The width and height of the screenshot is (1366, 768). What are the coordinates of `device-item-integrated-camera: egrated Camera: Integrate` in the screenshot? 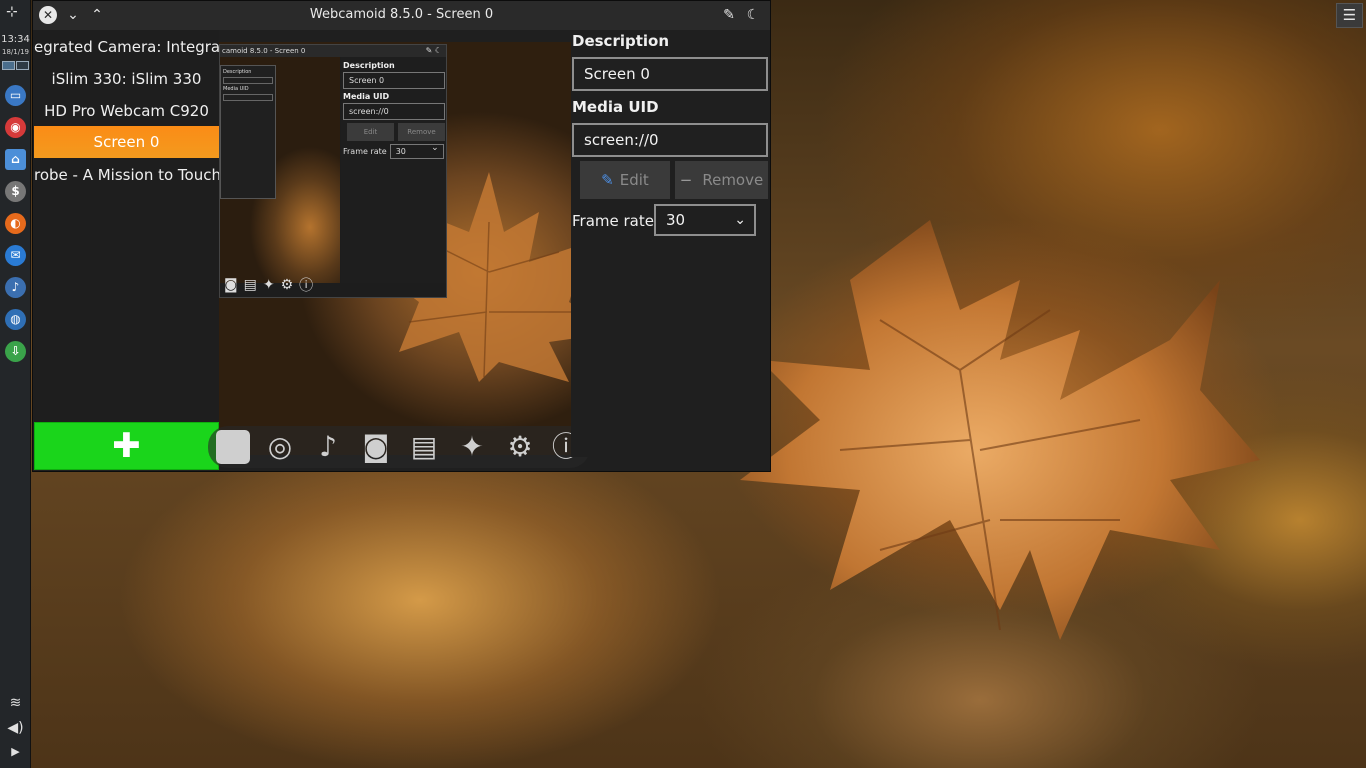 It's located at (126, 47).